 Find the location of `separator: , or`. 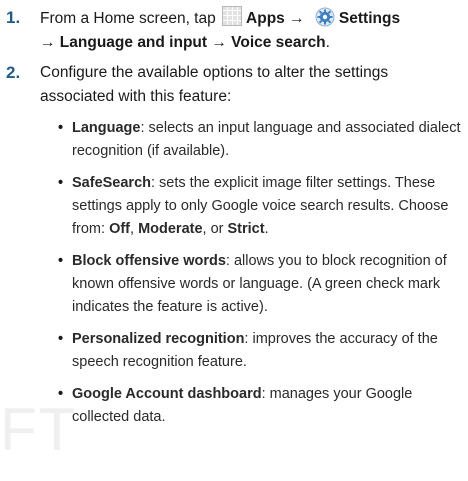

separator: , or is located at coordinates (215, 229).